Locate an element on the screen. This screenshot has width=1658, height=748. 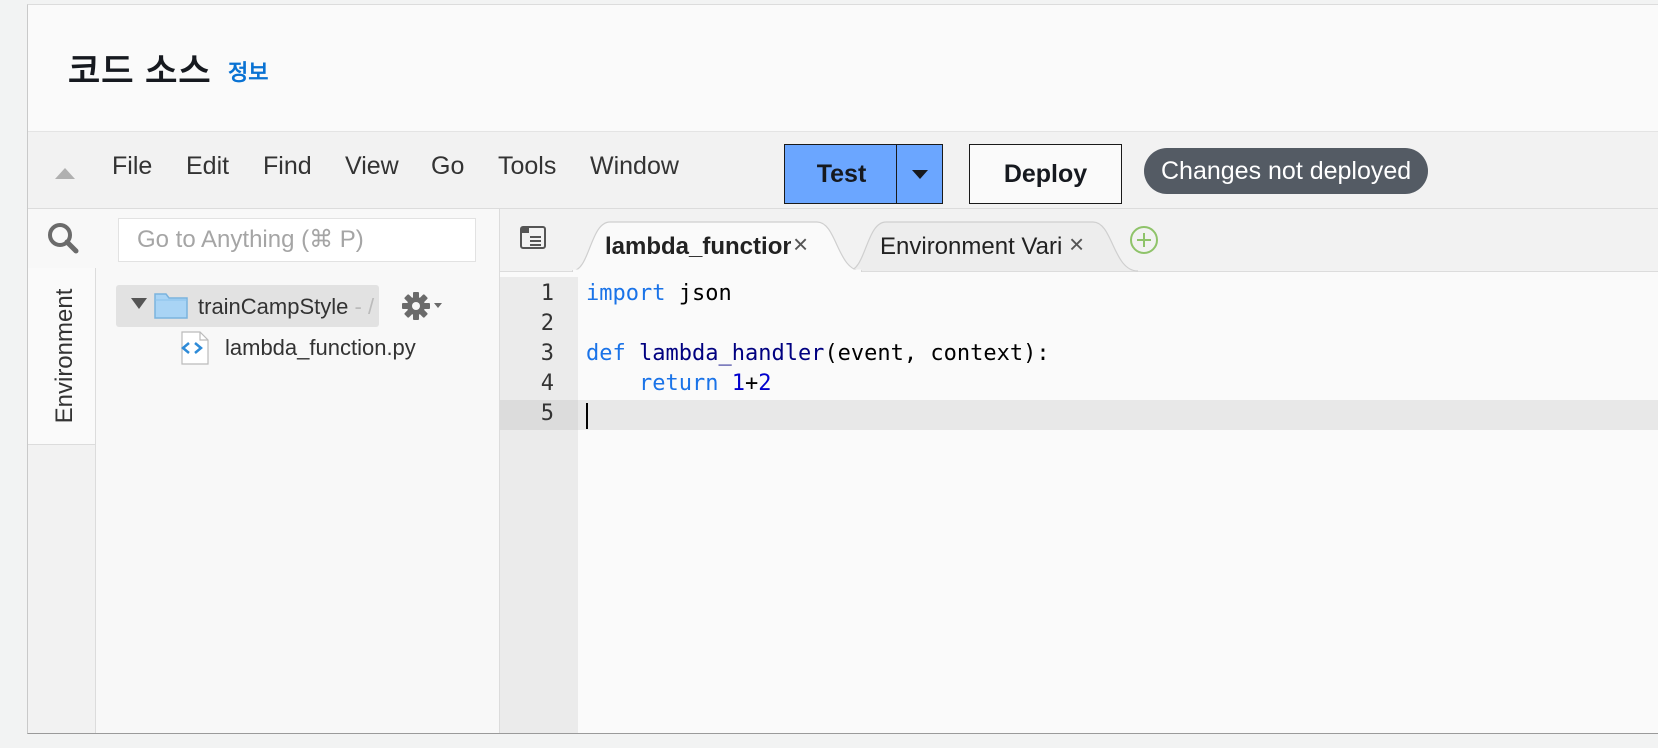
info-link: 정보 is located at coordinates (248, 71).